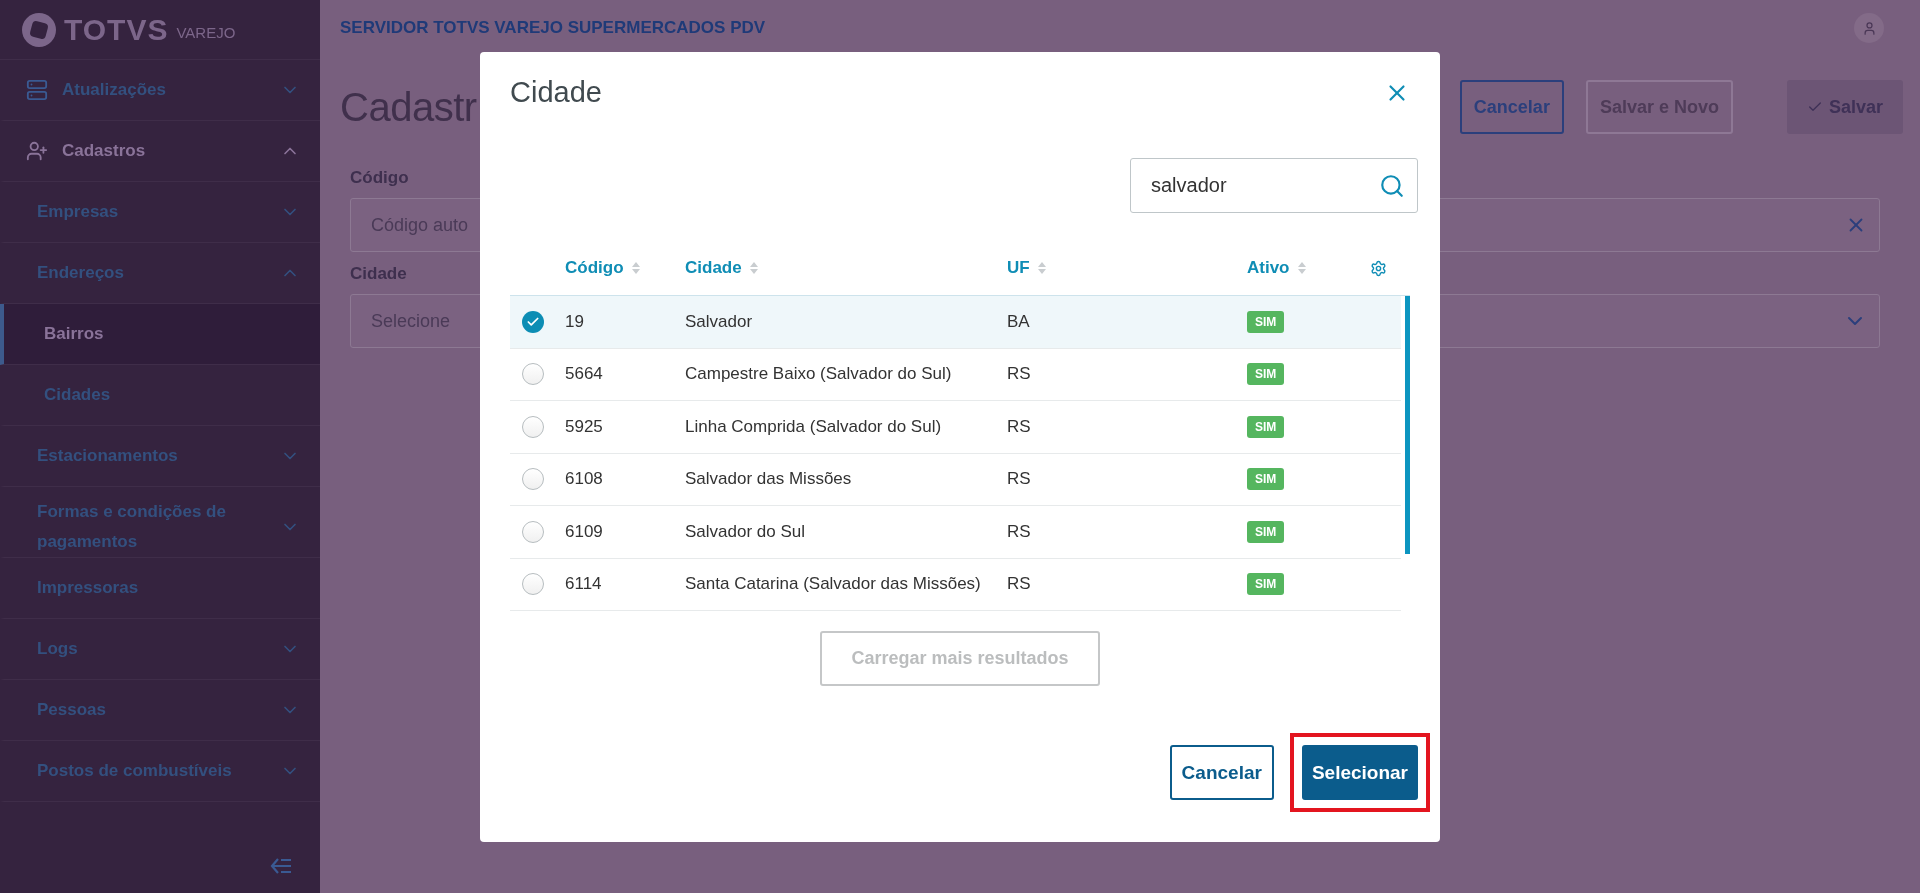 Image resolution: width=1920 pixels, height=893 pixels. I want to click on table-cell-text: Salvador das Missões, so click(768, 479).